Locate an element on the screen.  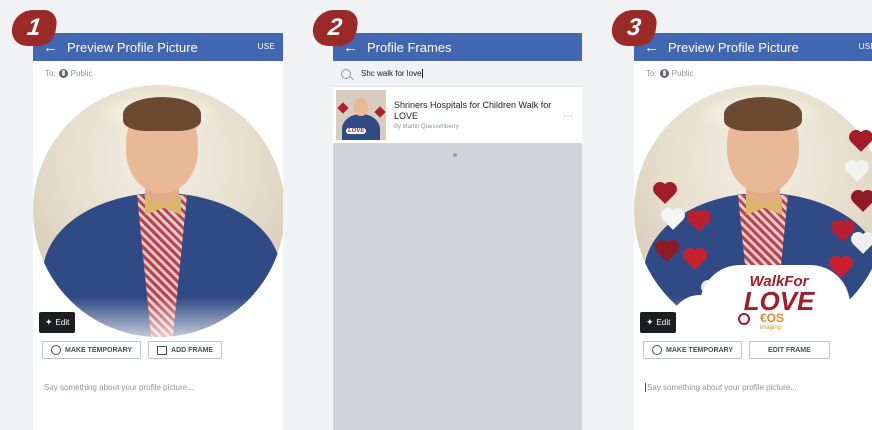
add-frame-button: ADD FRAME is located at coordinates (185, 350).